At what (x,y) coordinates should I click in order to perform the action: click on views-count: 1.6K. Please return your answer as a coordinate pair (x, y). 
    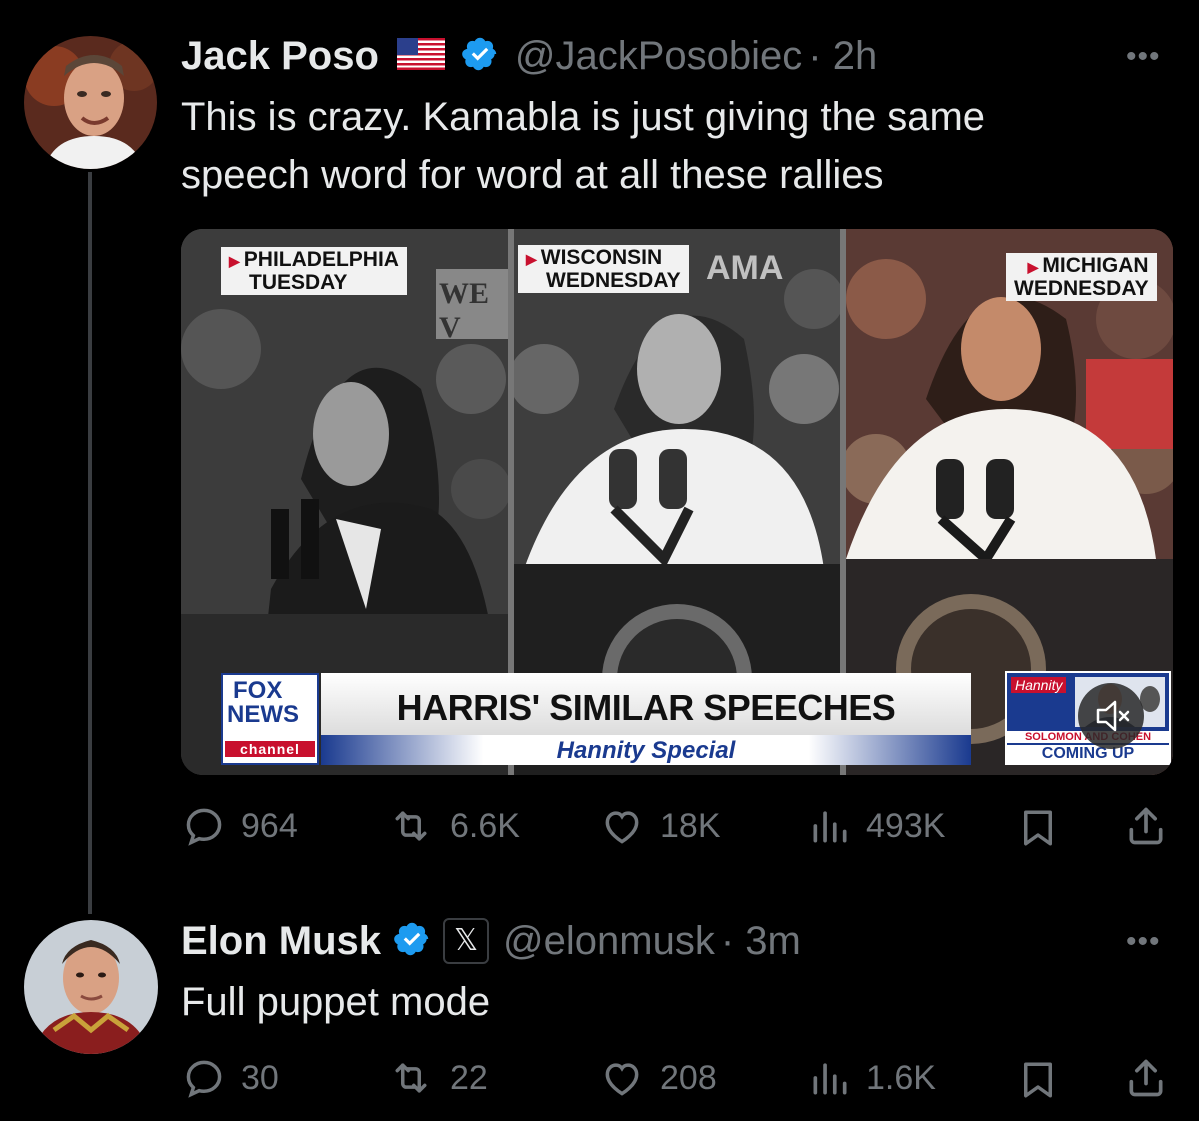
    Looking at the image, I should click on (901, 1077).